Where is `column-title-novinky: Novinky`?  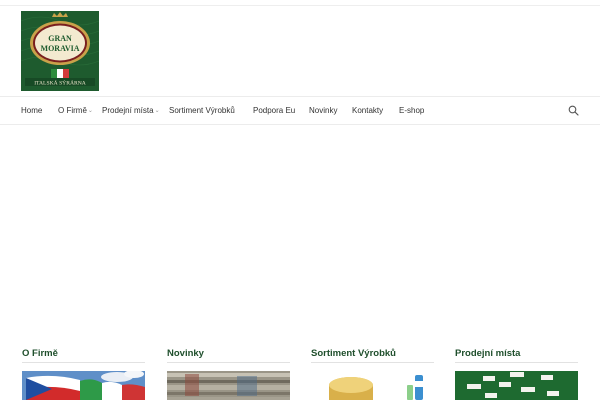
column-title-novinky: Novinky is located at coordinates (185, 353).